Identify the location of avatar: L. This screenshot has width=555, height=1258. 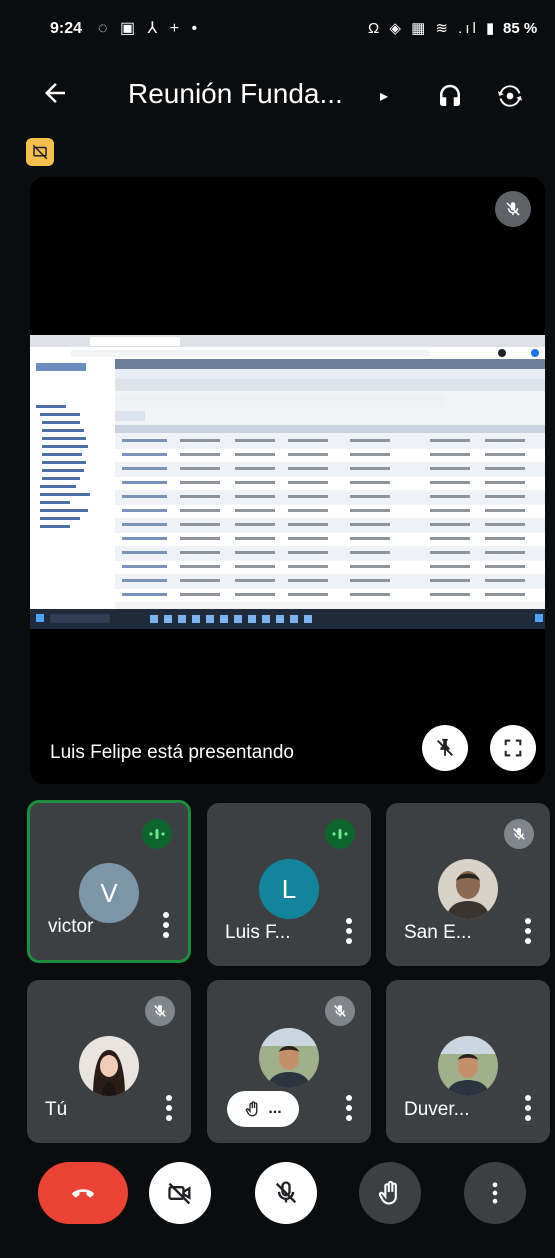
(289, 889).